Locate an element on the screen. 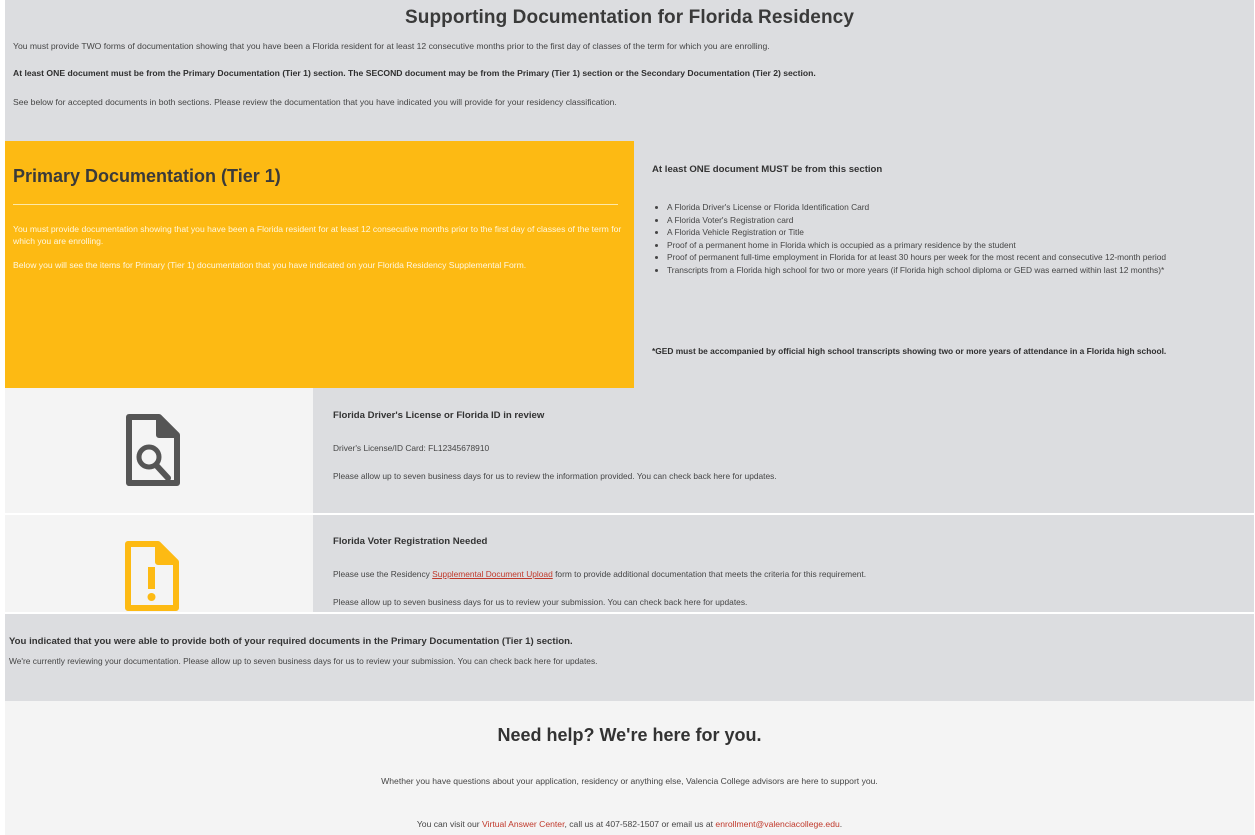 The image size is (1255, 835). heading-divider is located at coordinates (315, 204).